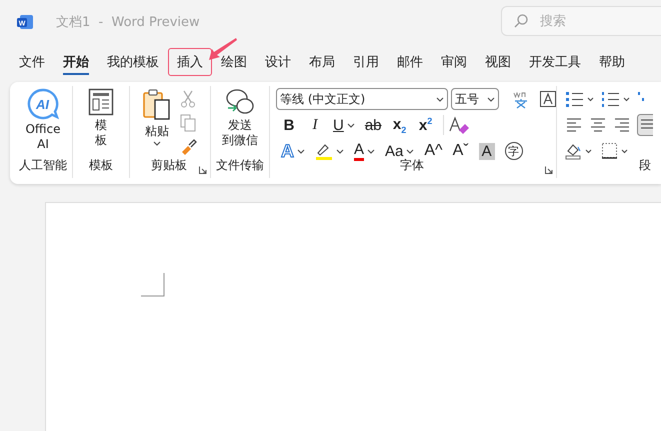  What do you see at coordinates (43, 104) in the screenshot?
I see `ai-icon: AI` at bounding box center [43, 104].